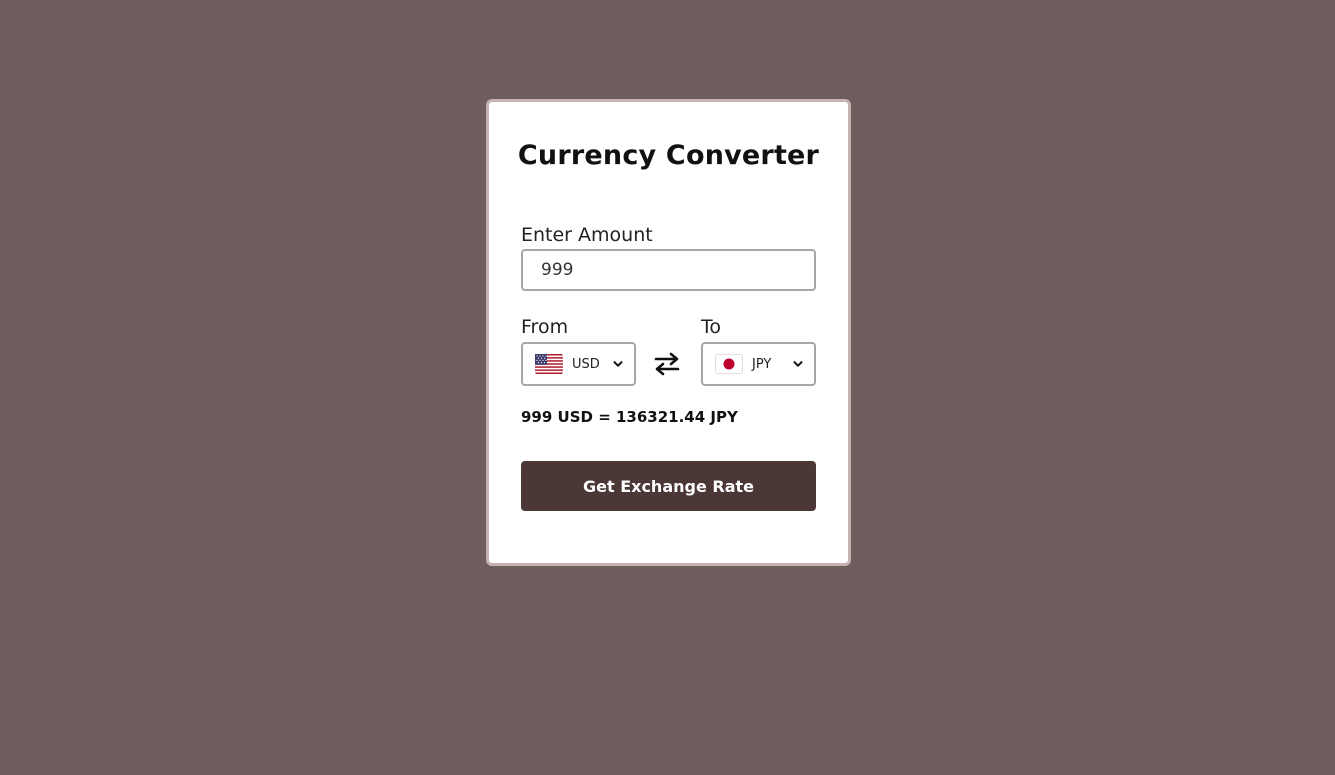 This screenshot has width=1335, height=775. I want to click on japan-flag-icon, so click(729, 364).